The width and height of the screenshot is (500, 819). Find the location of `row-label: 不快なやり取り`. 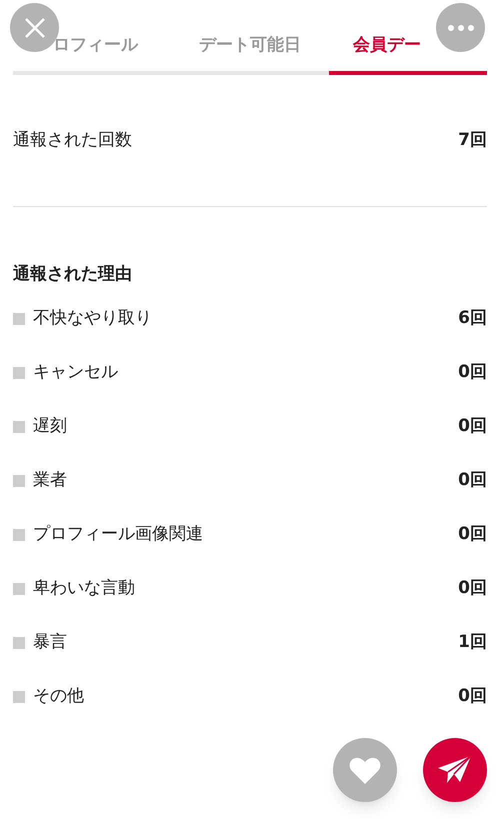

row-label: 不快なやり取り is located at coordinates (92, 318).